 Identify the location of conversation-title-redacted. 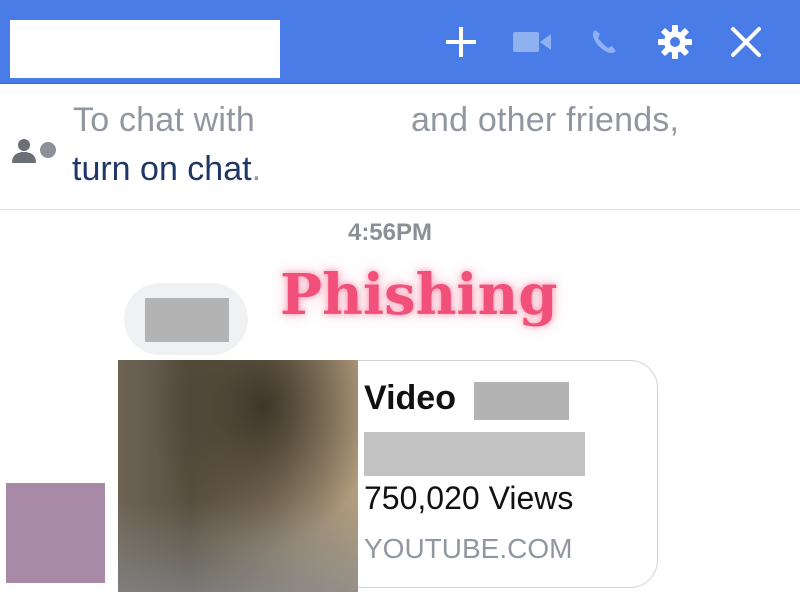
(145, 49).